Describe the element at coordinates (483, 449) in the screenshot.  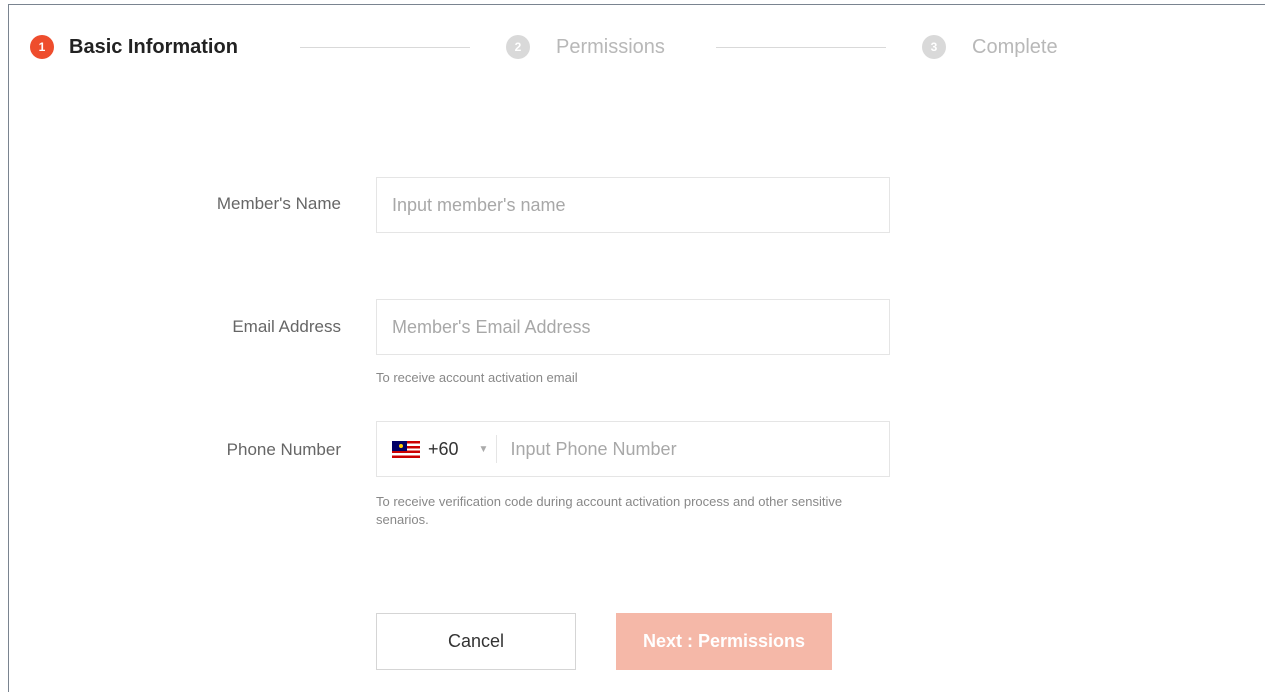
I see `caret-down-icon: ▼` at that location.